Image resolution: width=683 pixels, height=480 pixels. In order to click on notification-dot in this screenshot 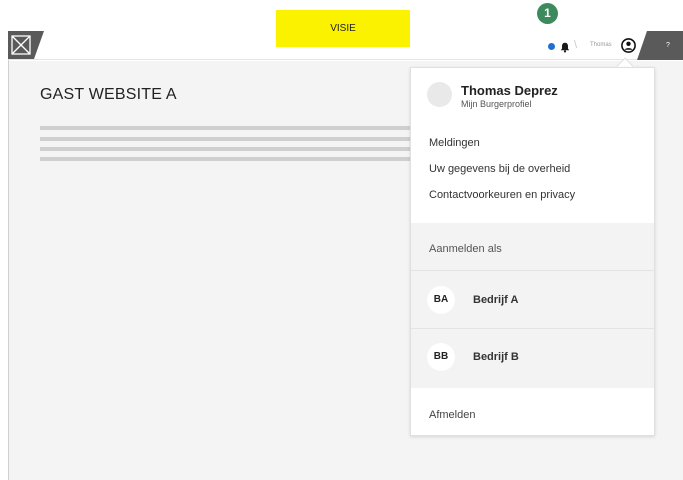, I will do `click(551, 46)`.